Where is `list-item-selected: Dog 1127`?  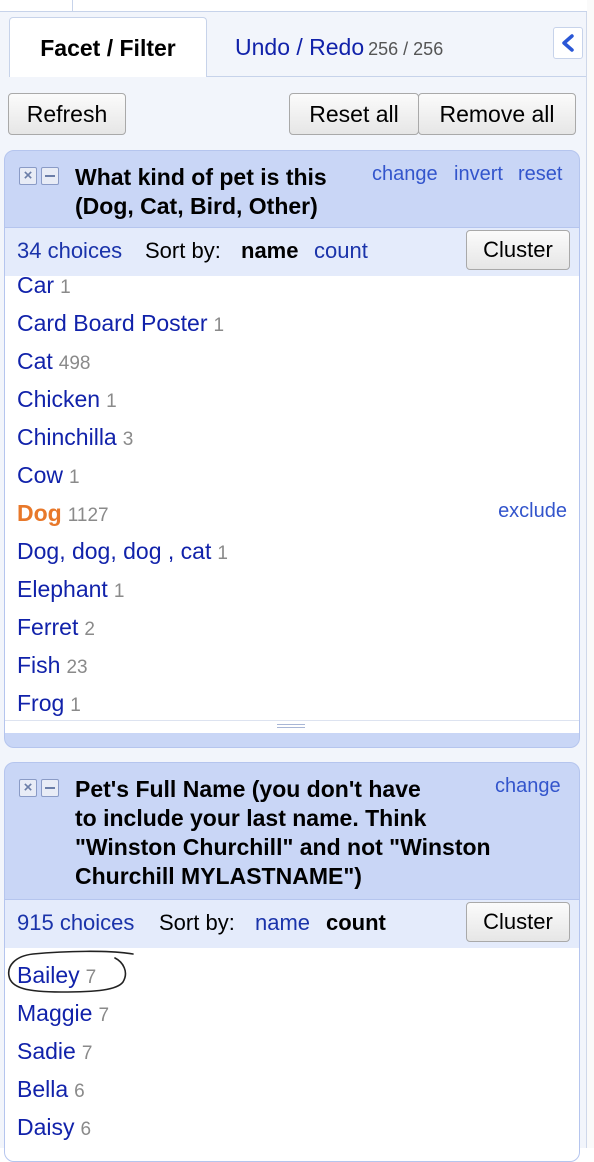 list-item-selected: Dog 1127 is located at coordinates (63, 514).